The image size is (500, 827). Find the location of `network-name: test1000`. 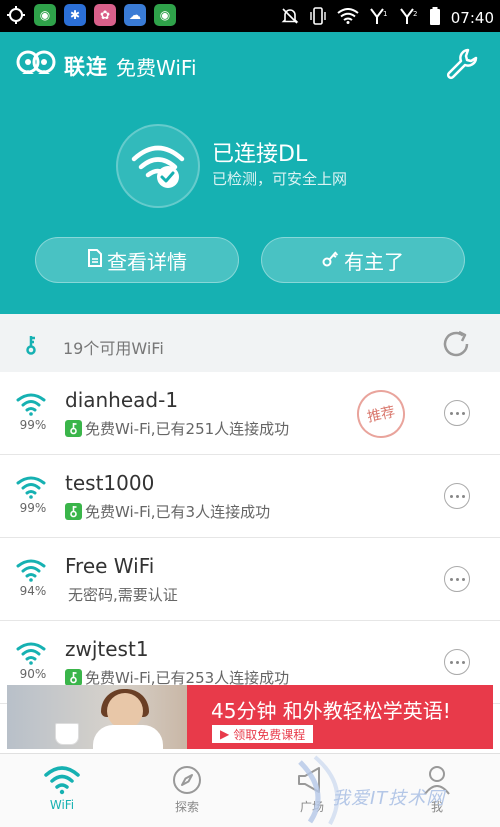

network-name: test1000 is located at coordinates (110, 483).